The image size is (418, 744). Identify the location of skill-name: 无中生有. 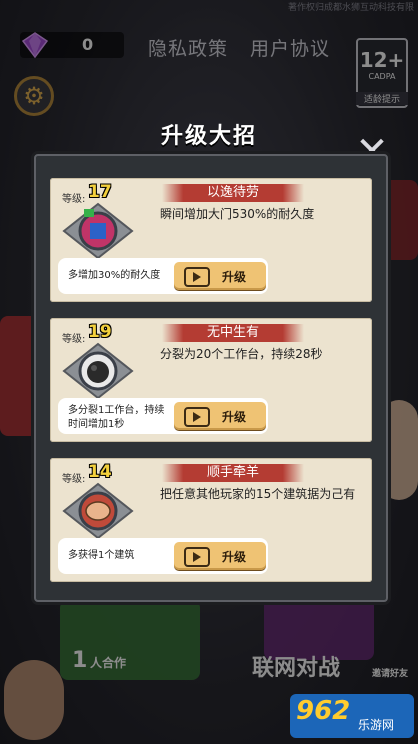
(233, 333).